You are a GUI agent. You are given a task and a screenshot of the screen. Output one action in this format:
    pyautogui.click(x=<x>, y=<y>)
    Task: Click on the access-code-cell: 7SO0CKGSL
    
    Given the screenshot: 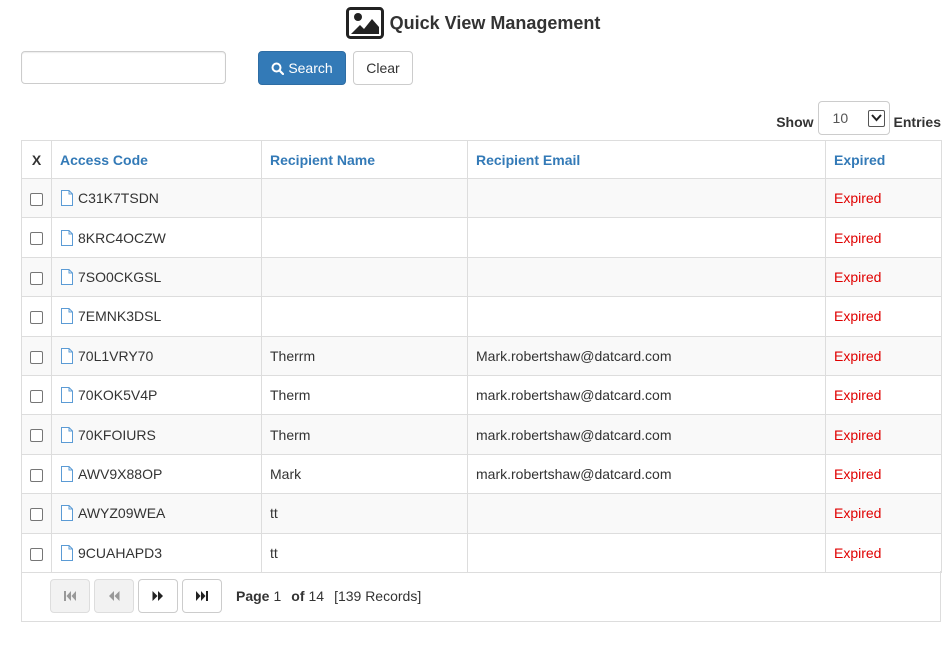 What is the action you would take?
    pyautogui.click(x=156, y=277)
    